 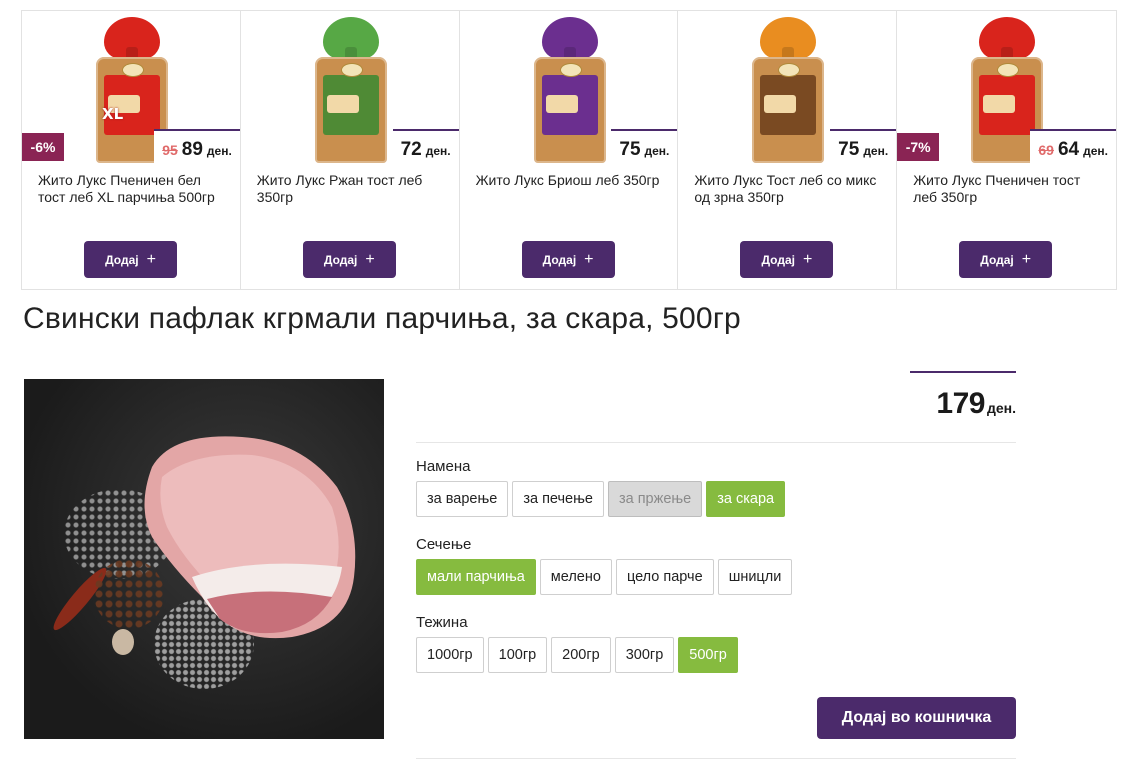 I want to click on option-chip: за печење, so click(x=558, y=499).